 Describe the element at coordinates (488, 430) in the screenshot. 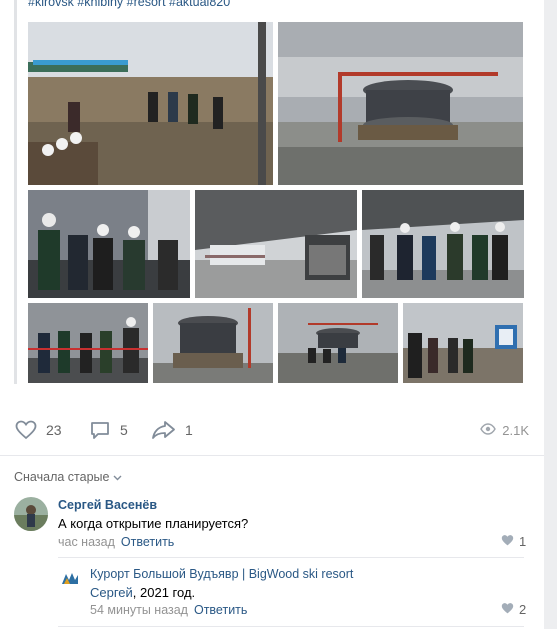

I see `eye-icon` at that location.